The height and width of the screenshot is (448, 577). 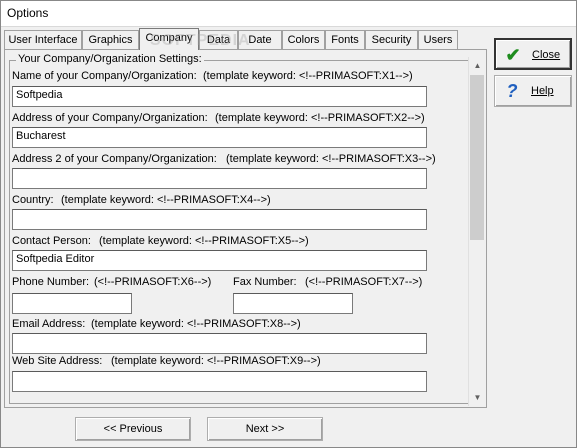 What do you see at coordinates (438, 39) in the screenshot?
I see `tab-users: Users` at bounding box center [438, 39].